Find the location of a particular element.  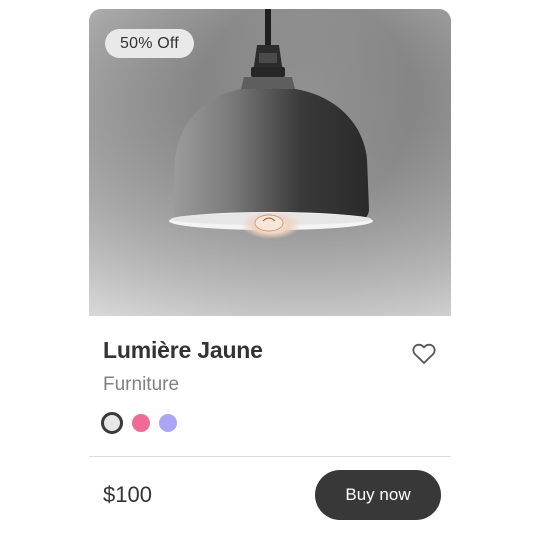

color-swatches is located at coordinates (139, 423).